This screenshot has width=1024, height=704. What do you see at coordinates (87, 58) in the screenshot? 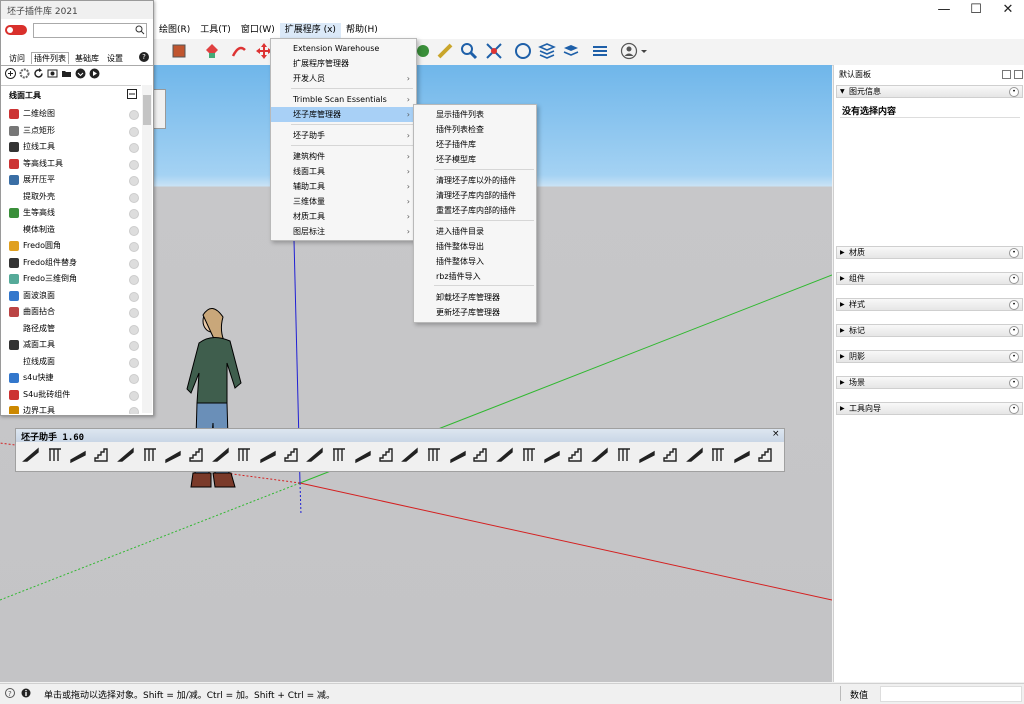
I see `tab-base-library: 基础库` at bounding box center [87, 58].